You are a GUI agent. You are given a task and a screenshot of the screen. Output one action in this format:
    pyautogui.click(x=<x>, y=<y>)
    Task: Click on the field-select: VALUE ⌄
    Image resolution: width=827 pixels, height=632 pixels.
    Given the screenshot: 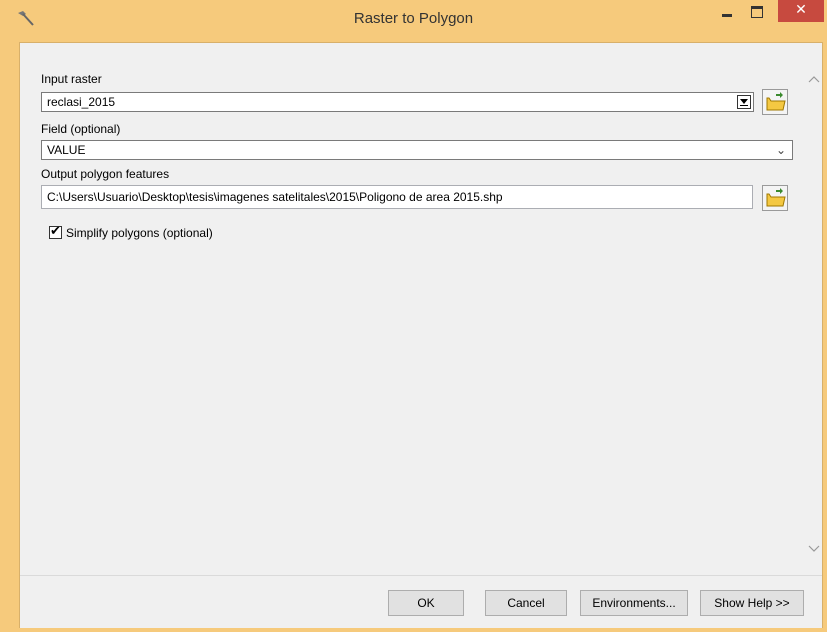 What is the action you would take?
    pyautogui.click(x=417, y=150)
    